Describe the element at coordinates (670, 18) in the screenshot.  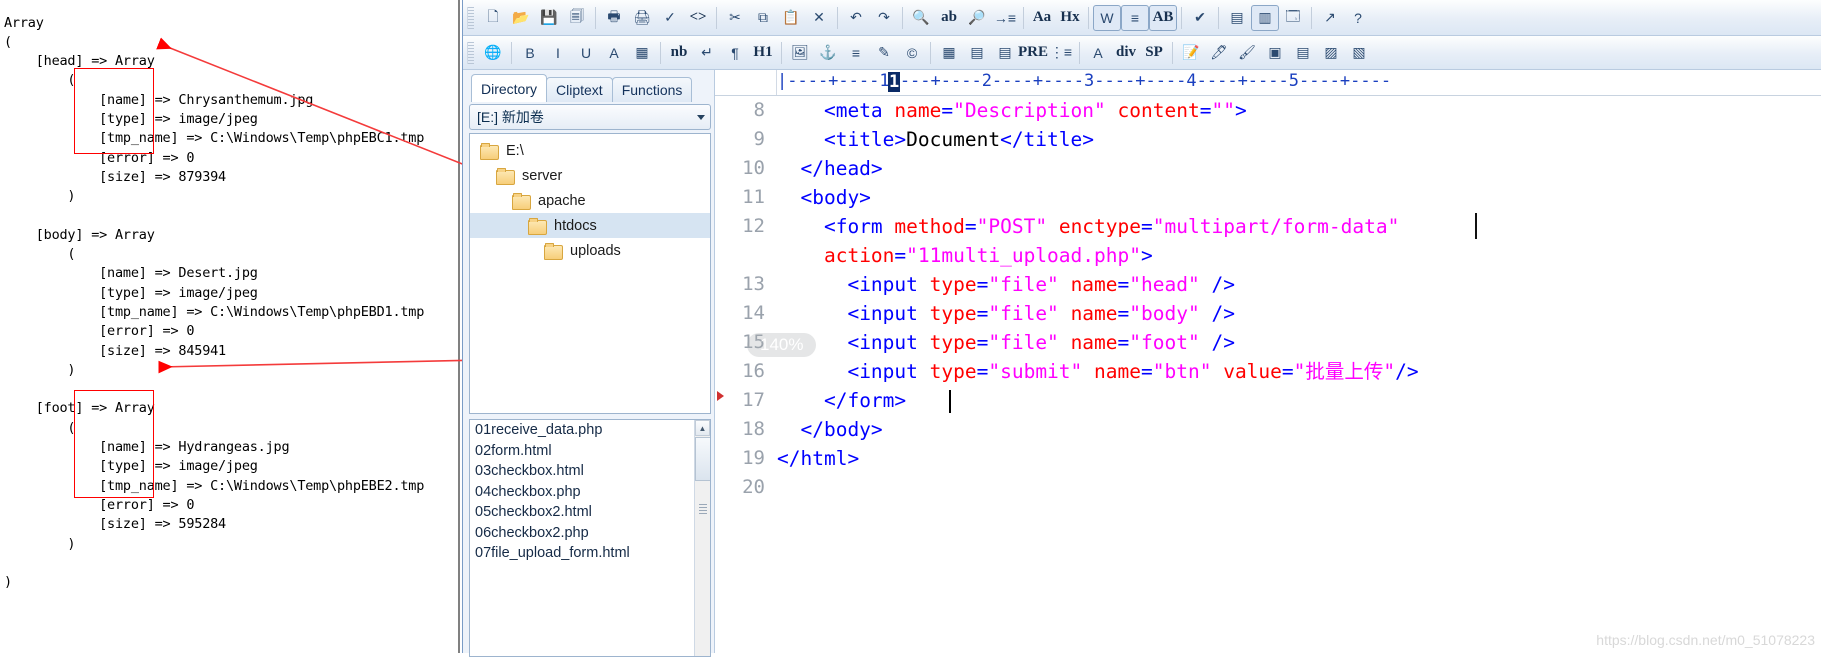
I see `spell-check-icon: ✓` at that location.